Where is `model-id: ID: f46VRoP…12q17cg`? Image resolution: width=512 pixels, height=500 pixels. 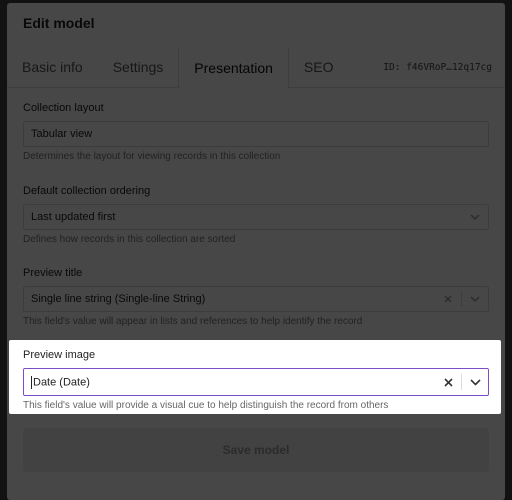
model-id: ID: f46VRoP…12q17cg is located at coordinates (437, 67).